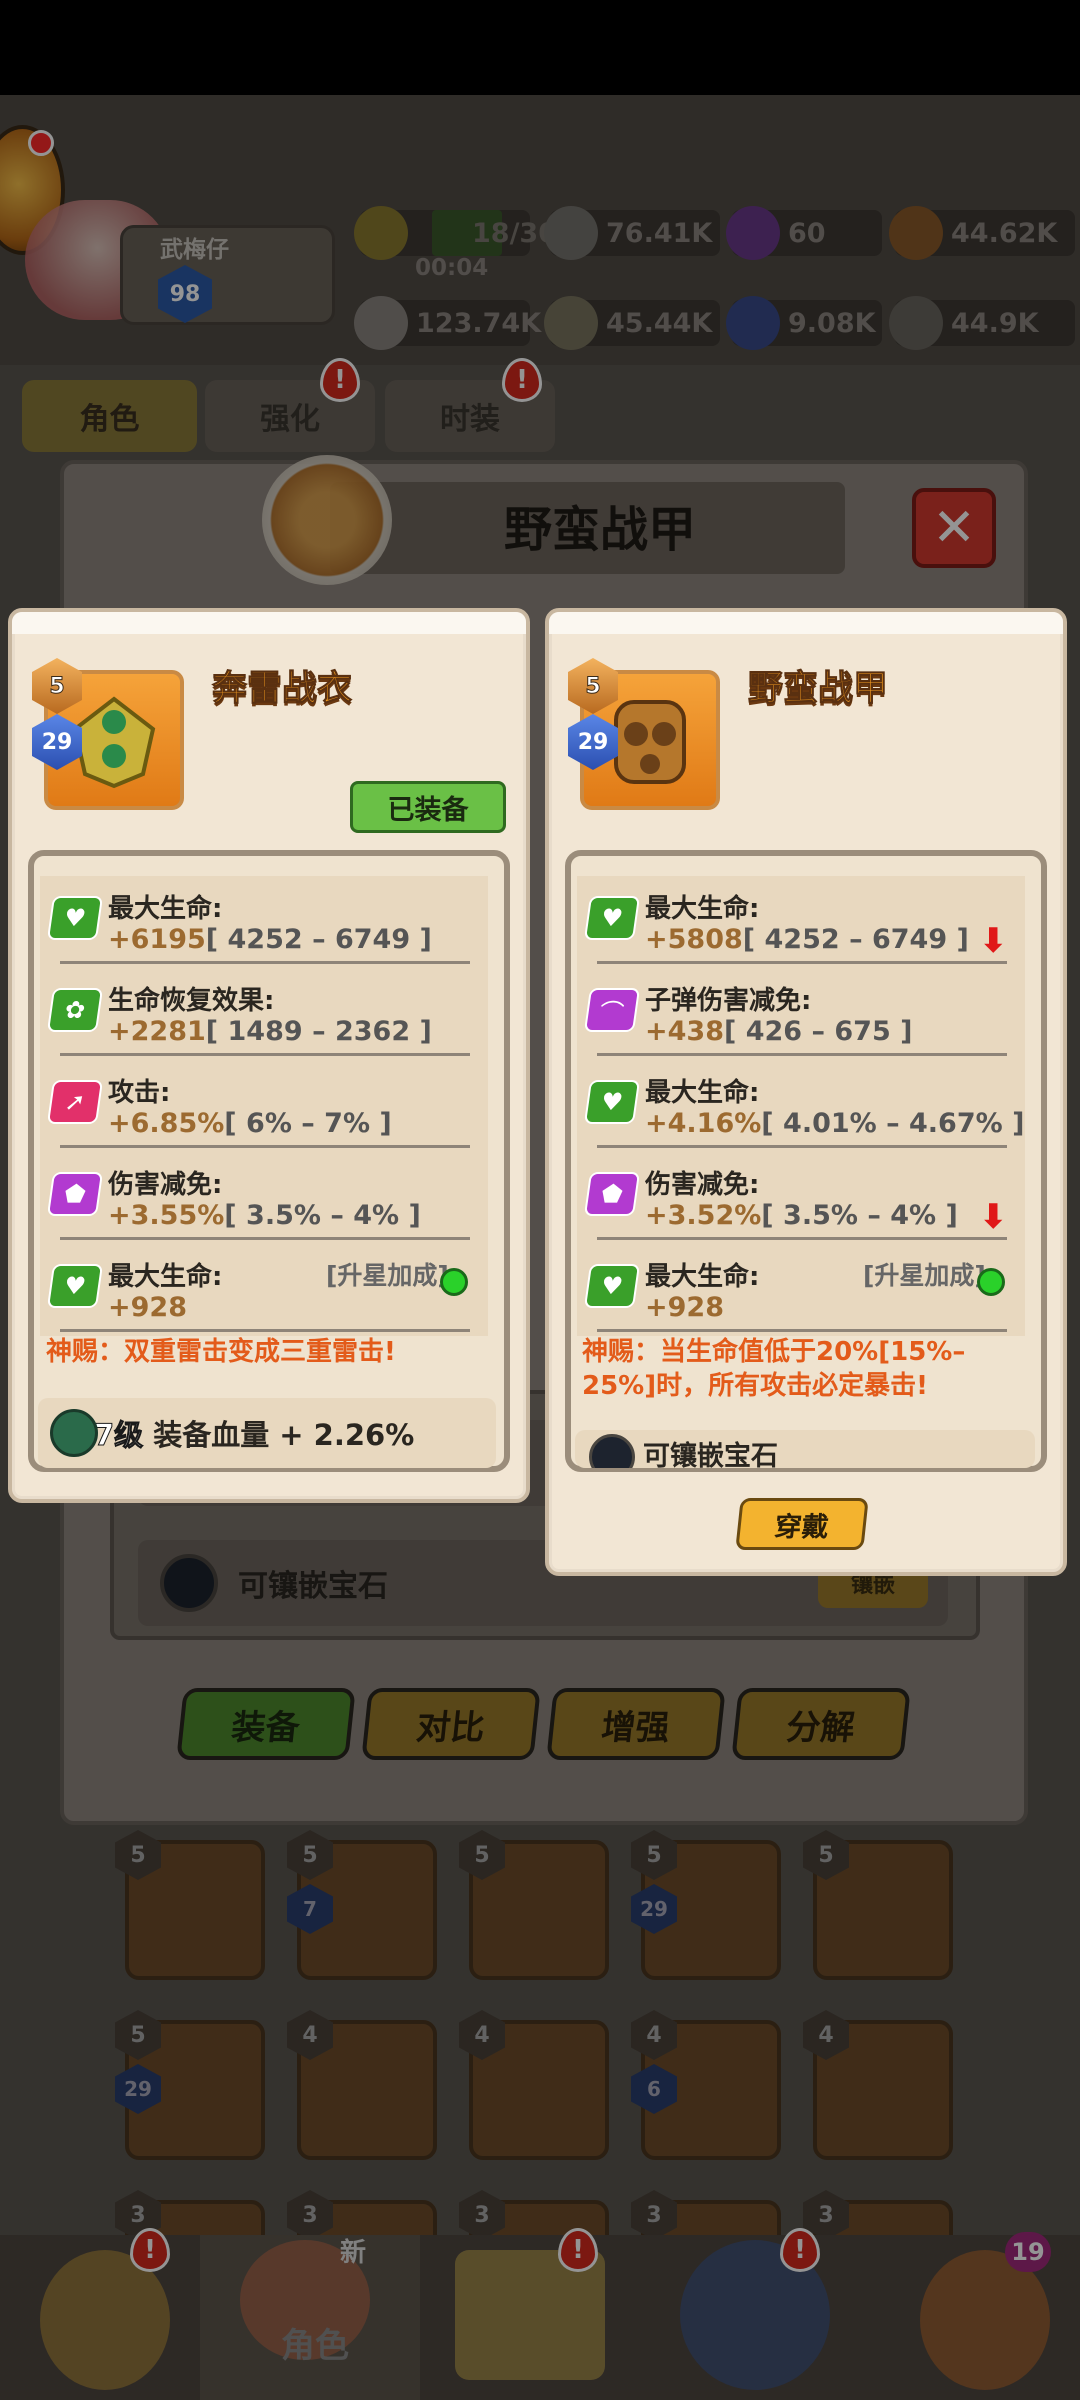  Describe the element at coordinates (540, 47) in the screenshot. I see `status-bar` at that location.